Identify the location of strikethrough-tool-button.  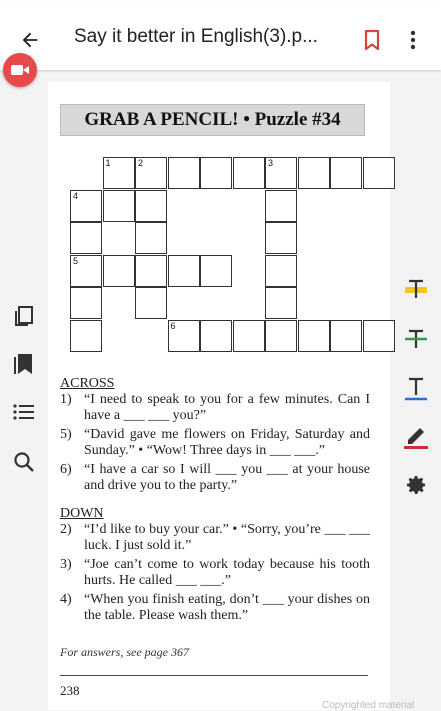
(416, 339).